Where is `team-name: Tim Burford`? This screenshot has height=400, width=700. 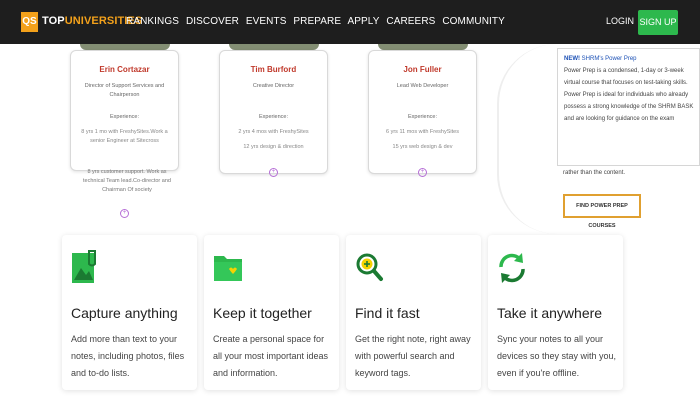
team-name: Tim Burford is located at coordinates (273, 69).